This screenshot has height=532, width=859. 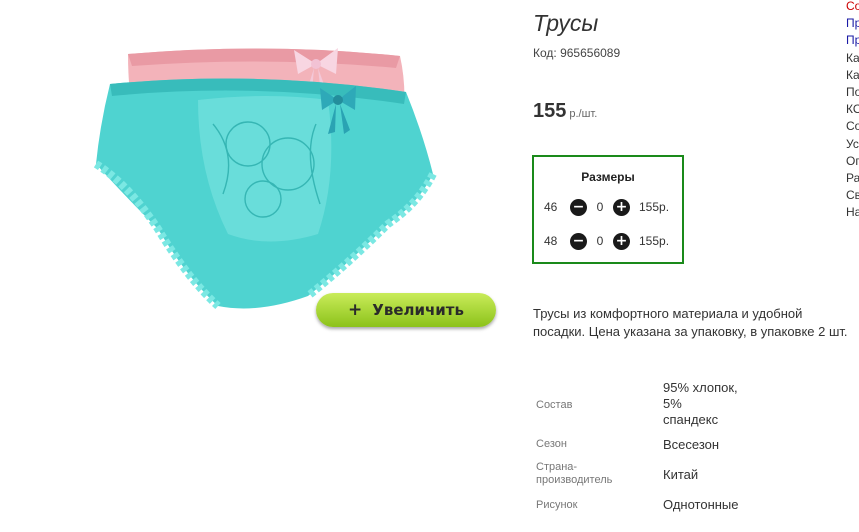 What do you see at coordinates (551, 241) in the screenshot?
I see `size-label: 48` at bounding box center [551, 241].